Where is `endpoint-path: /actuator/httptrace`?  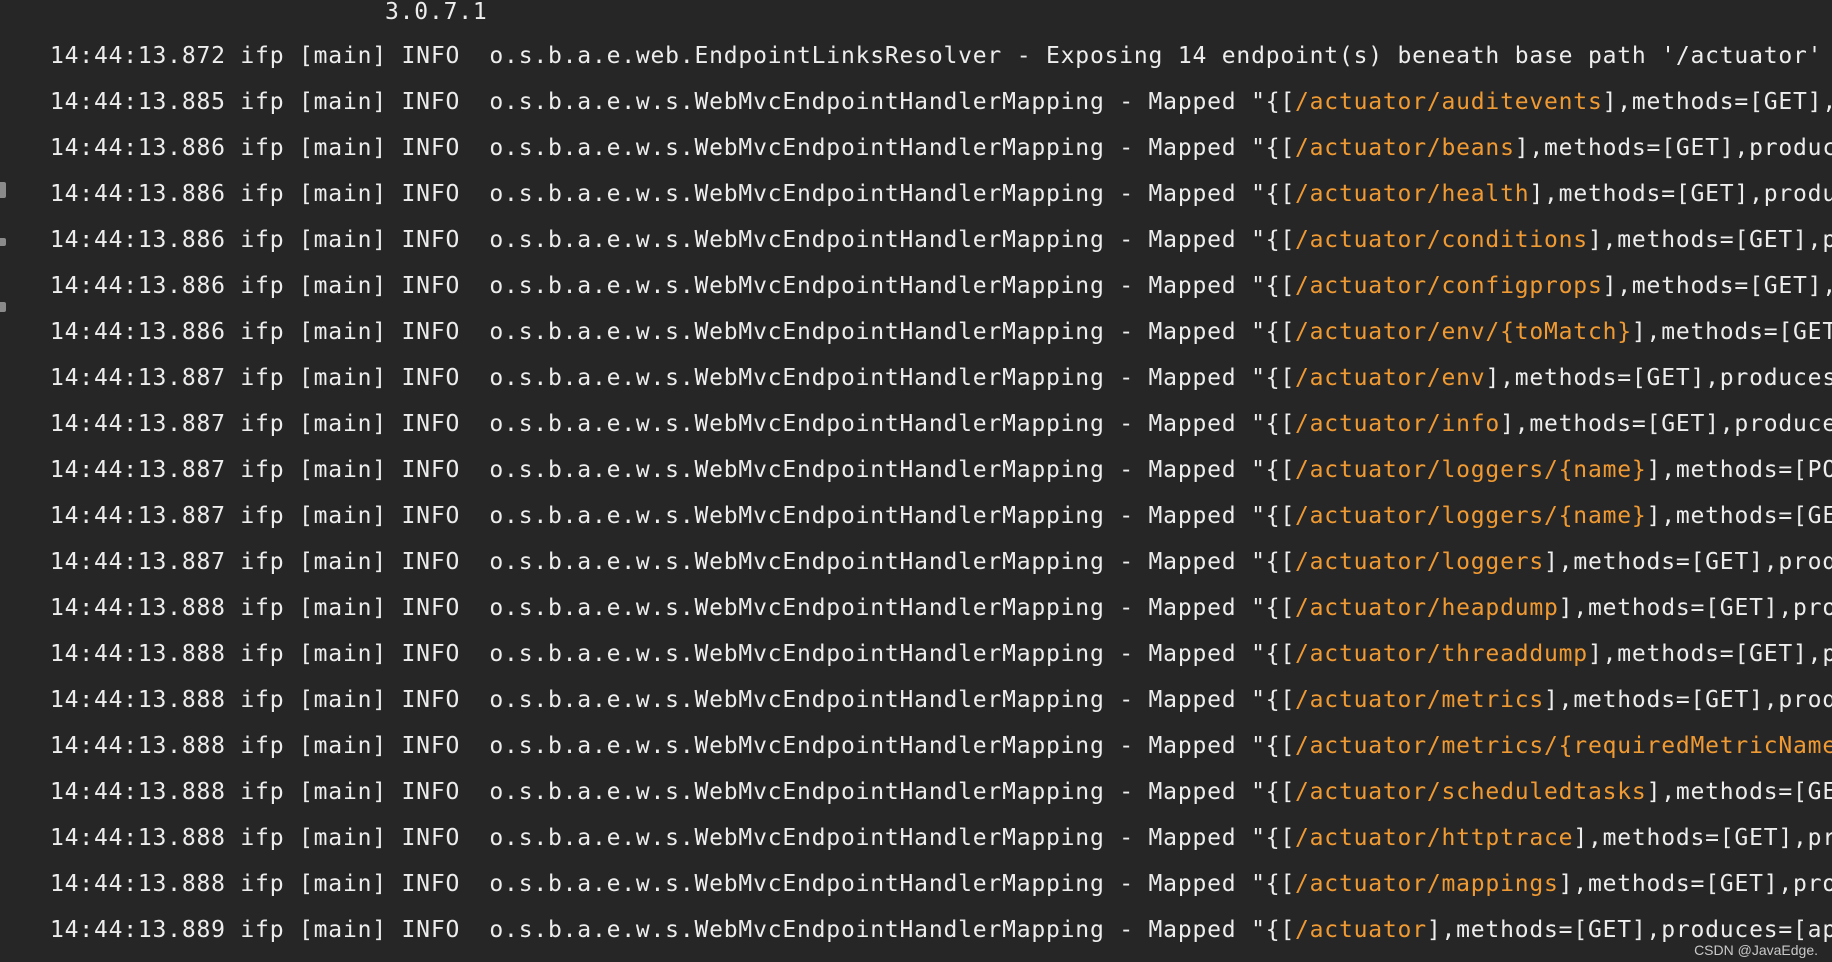 endpoint-path: /actuator/httptrace is located at coordinates (1434, 838).